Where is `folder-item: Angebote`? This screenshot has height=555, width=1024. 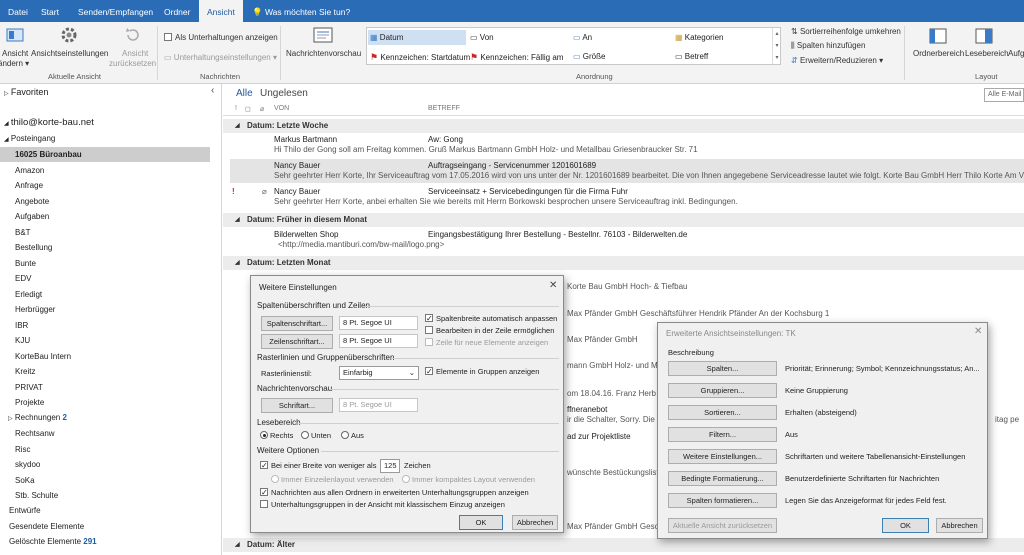 folder-item: Angebote is located at coordinates (32, 201).